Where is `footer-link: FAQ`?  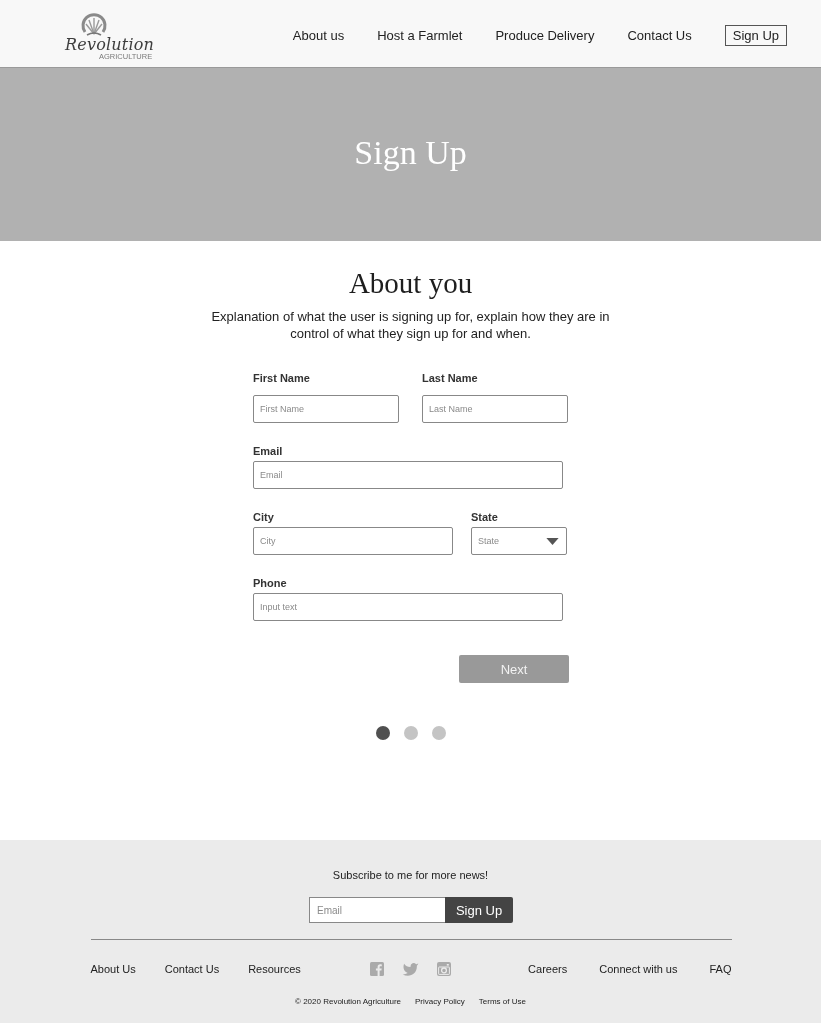
footer-link: FAQ is located at coordinates (720, 969).